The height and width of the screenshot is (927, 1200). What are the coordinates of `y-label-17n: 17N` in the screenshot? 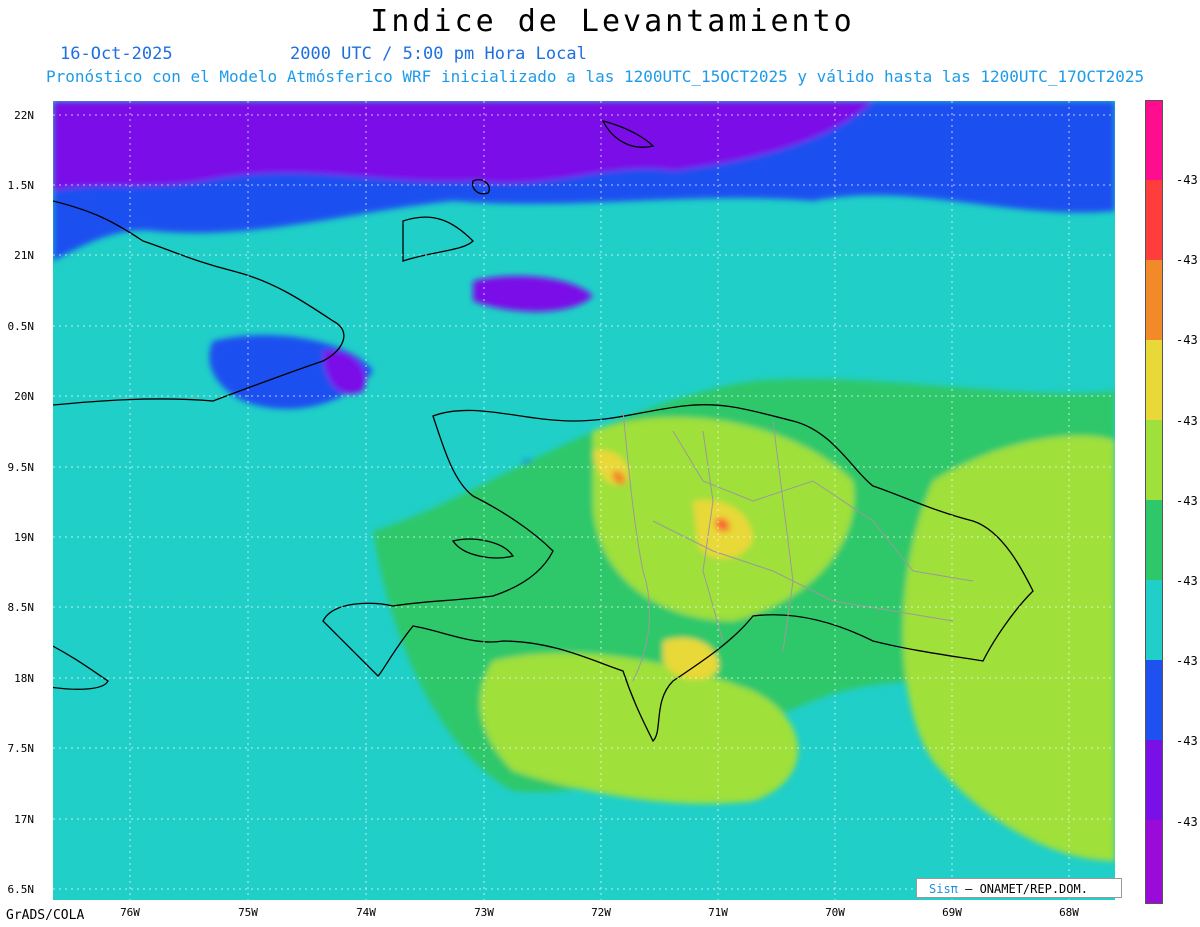 It's located at (24, 819).